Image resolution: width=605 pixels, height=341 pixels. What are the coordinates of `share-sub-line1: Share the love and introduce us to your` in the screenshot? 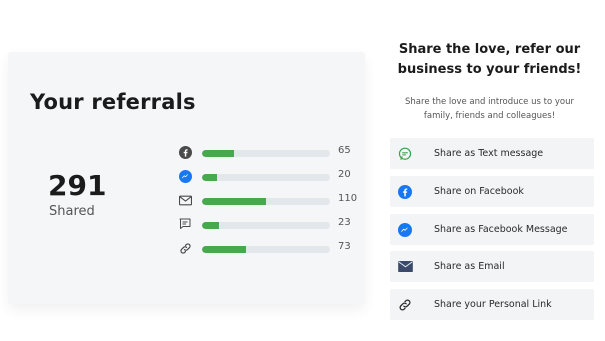 It's located at (489, 102).